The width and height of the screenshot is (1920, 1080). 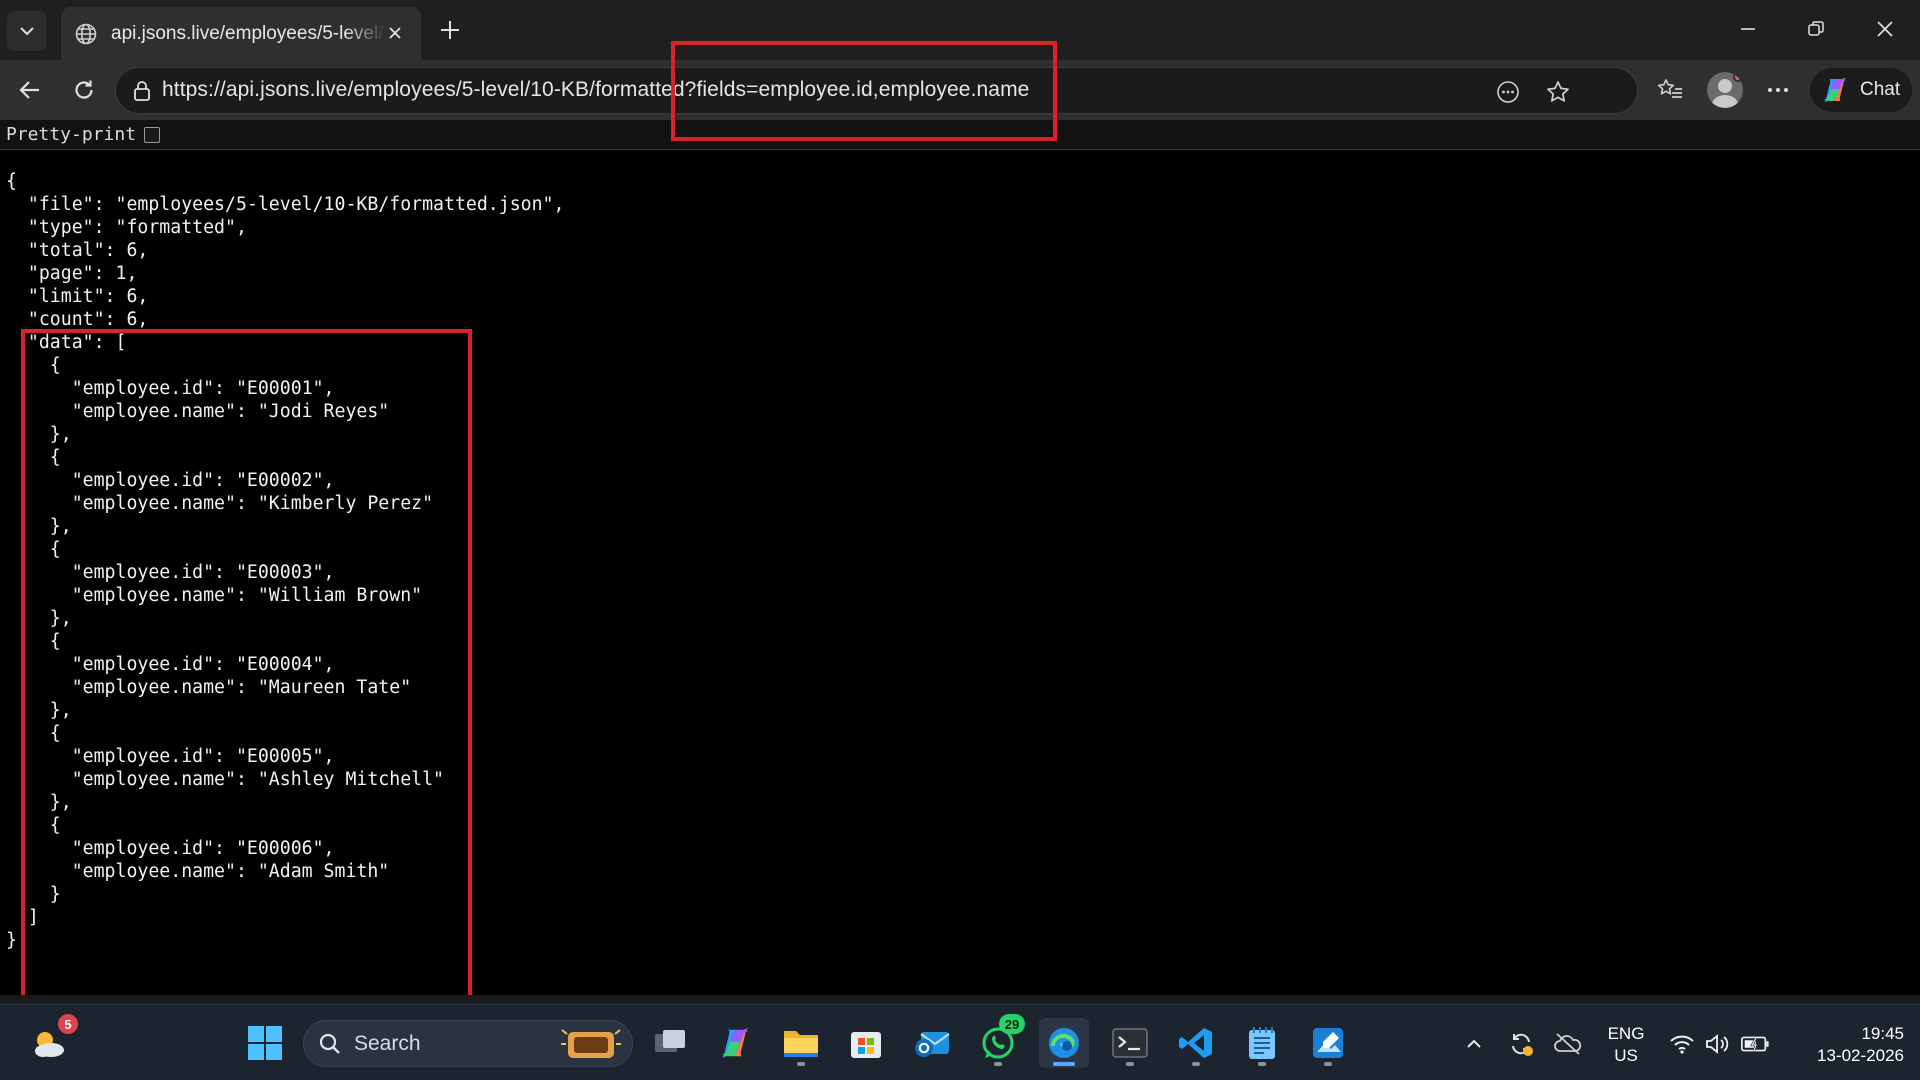 I want to click on windows-logo-icon, so click(x=265, y=1043).